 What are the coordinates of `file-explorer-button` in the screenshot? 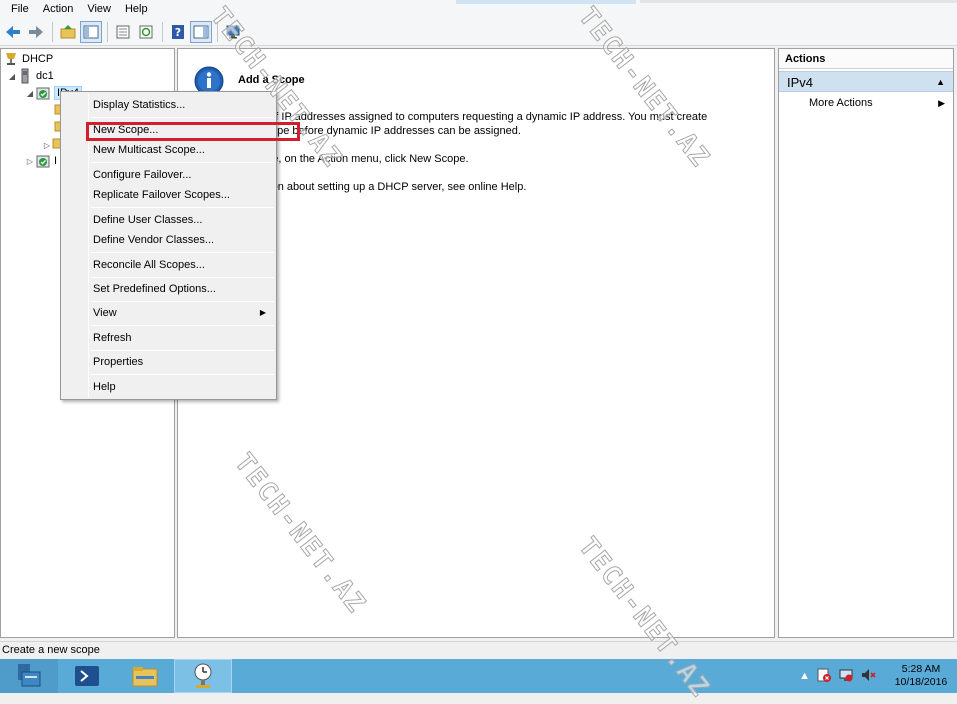 It's located at (145, 676).